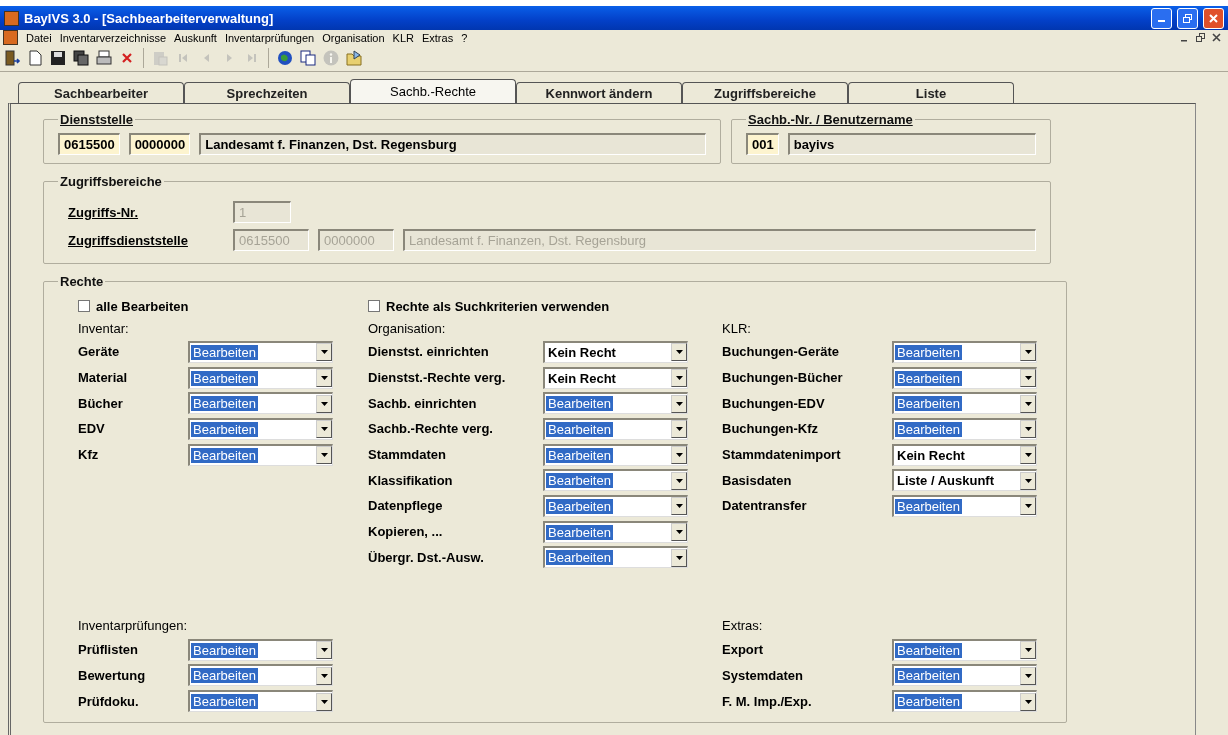 The width and height of the screenshot is (1228, 735). I want to click on restore-button, so click(1187, 18).